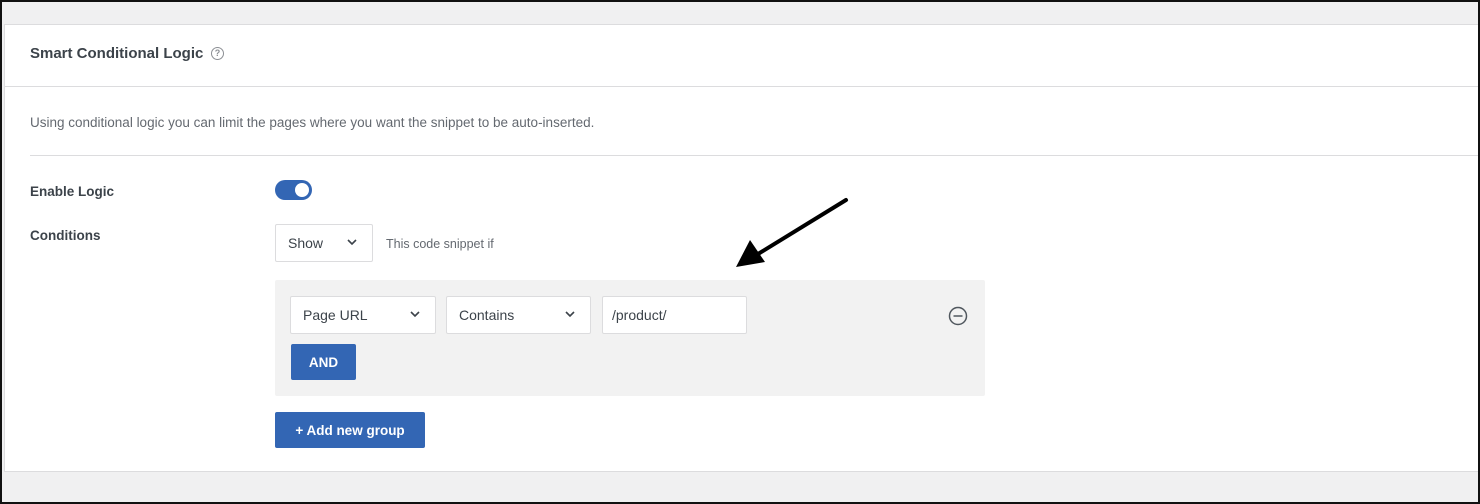 The width and height of the screenshot is (1480, 504). Describe the element at coordinates (440, 244) in the screenshot. I see `show-note: This code snippet if` at that location.